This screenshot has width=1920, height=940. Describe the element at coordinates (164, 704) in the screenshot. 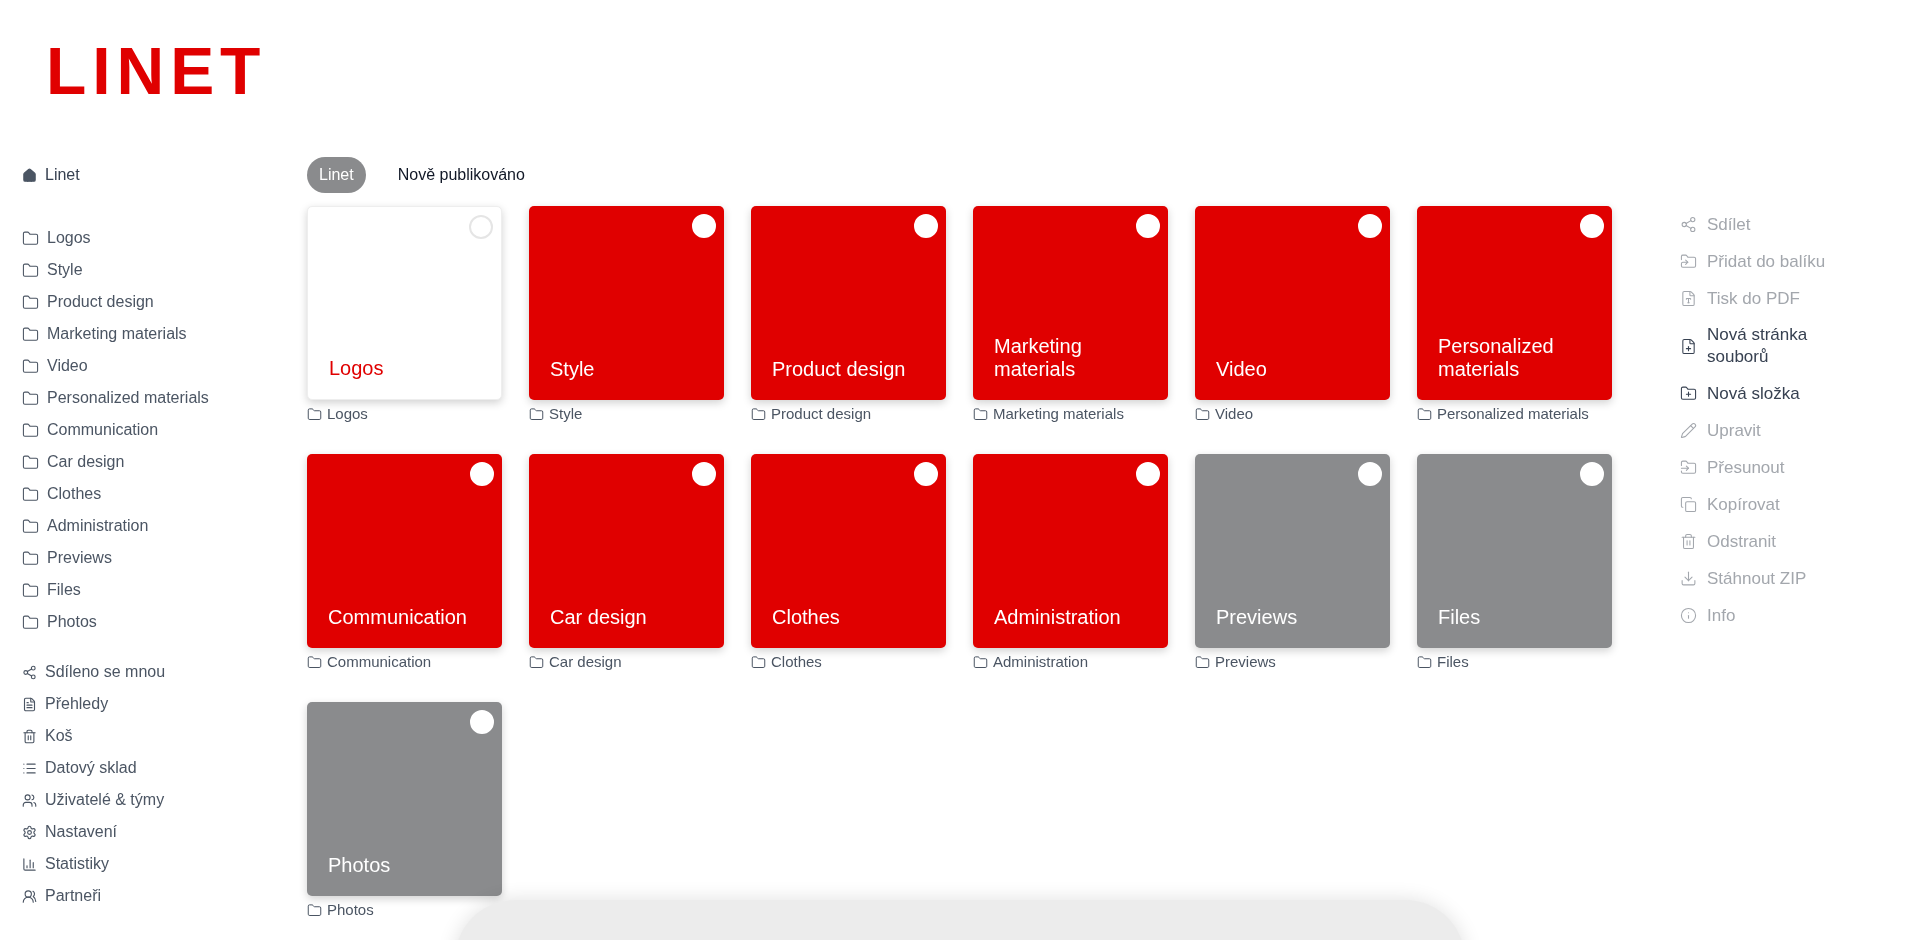

I see `sidebar-item: Přehledy` at that location.